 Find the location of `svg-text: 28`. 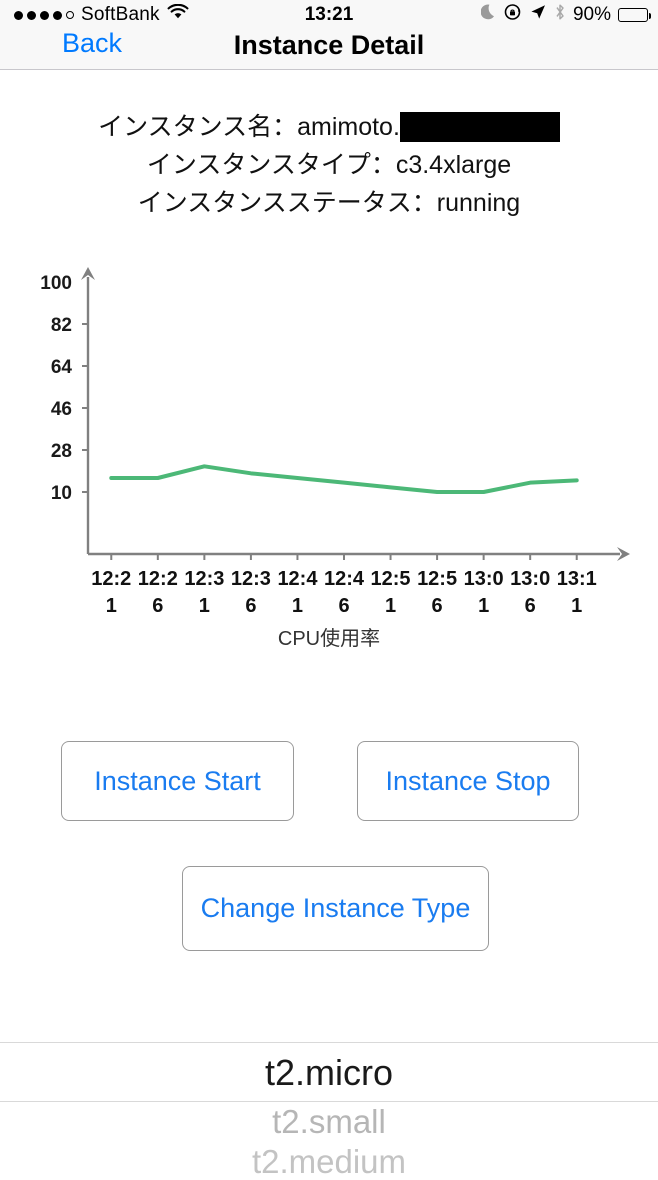

svg-text: 28 is located at coordinates (61, 451).